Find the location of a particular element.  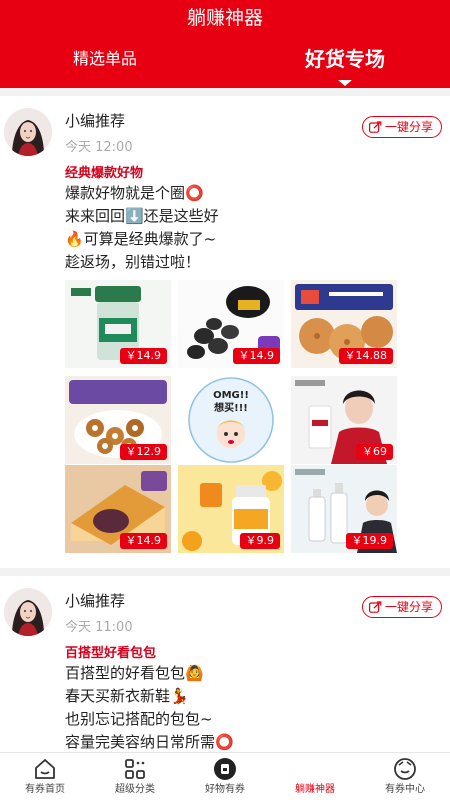

post-line: 🔥可算是经典爆款了~ is located at coordinates (141, 239).